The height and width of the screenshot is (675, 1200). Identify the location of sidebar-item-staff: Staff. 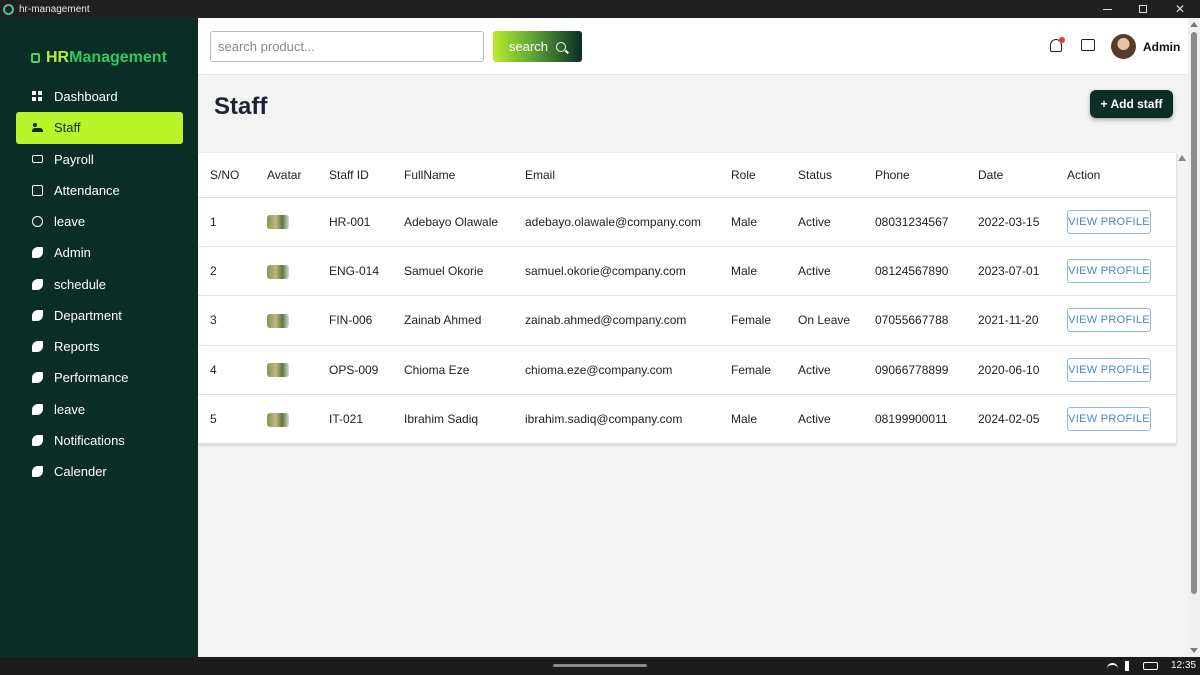
(99, 128).